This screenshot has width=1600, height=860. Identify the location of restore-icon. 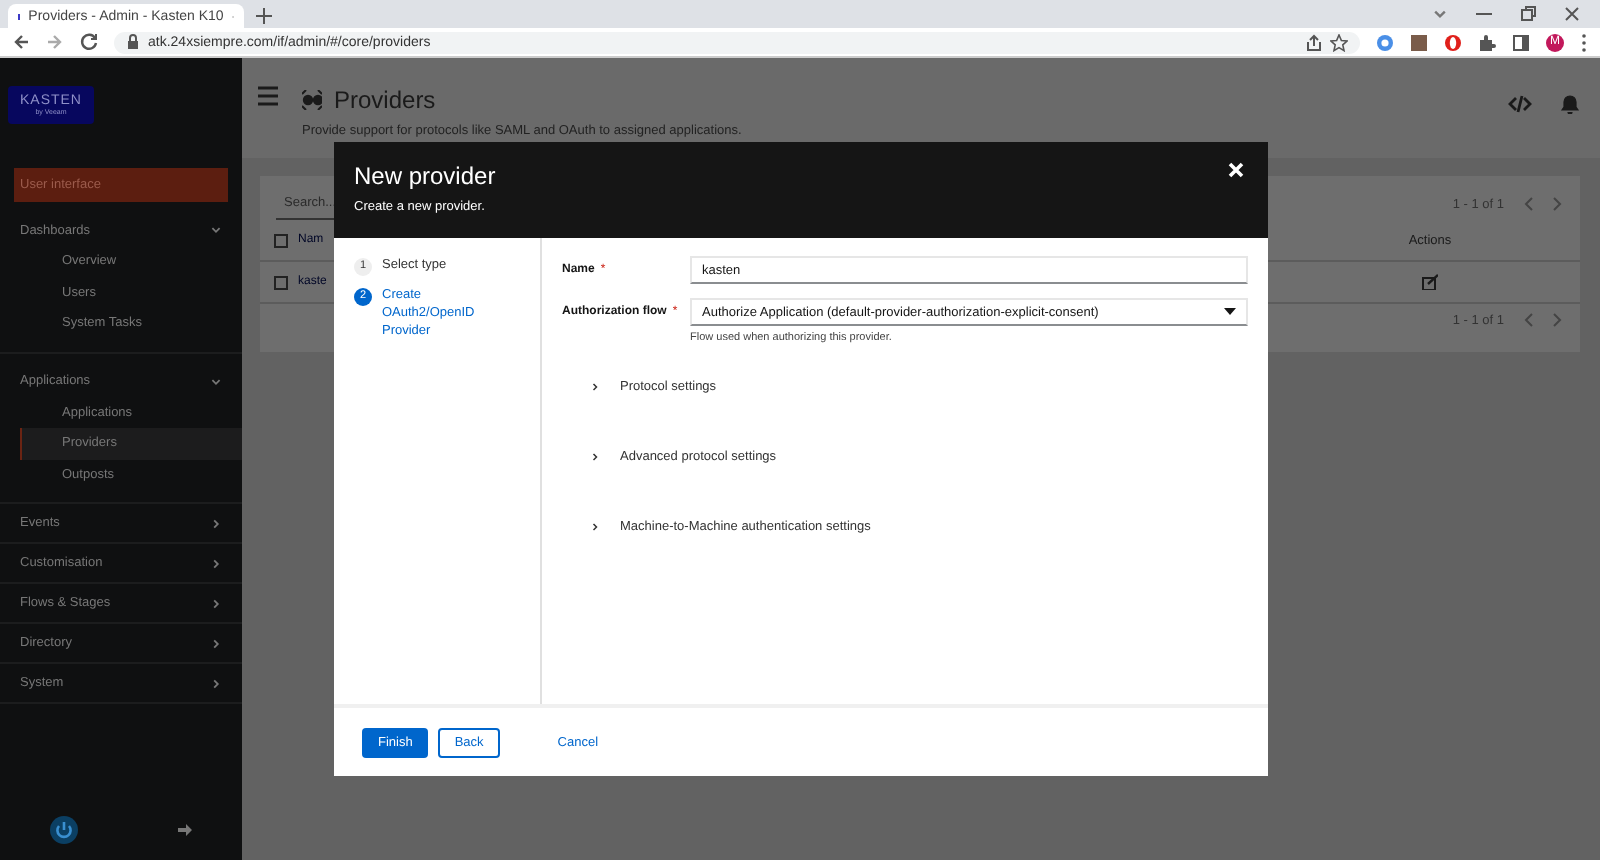
(1528, 14).